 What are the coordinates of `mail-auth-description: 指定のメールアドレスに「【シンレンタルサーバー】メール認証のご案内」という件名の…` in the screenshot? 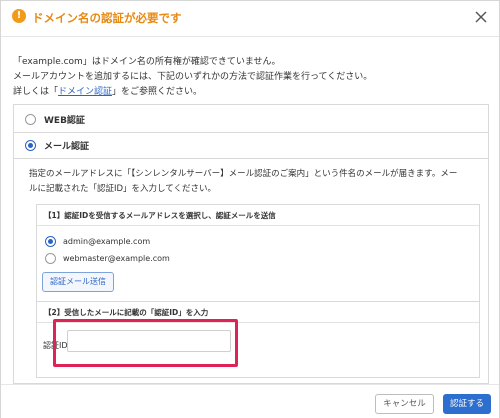 It's located at (256, 182).